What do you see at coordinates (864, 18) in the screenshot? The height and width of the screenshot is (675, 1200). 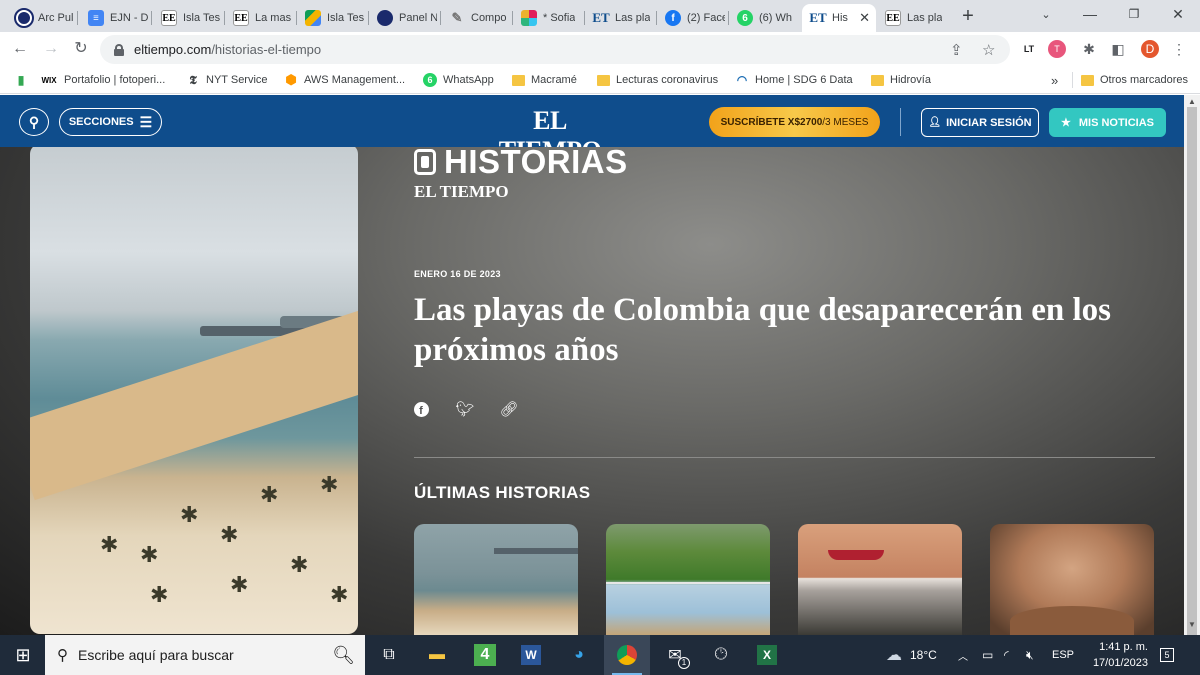 I see `close-tab-icon: ✕` at bounding box center [864, 18].